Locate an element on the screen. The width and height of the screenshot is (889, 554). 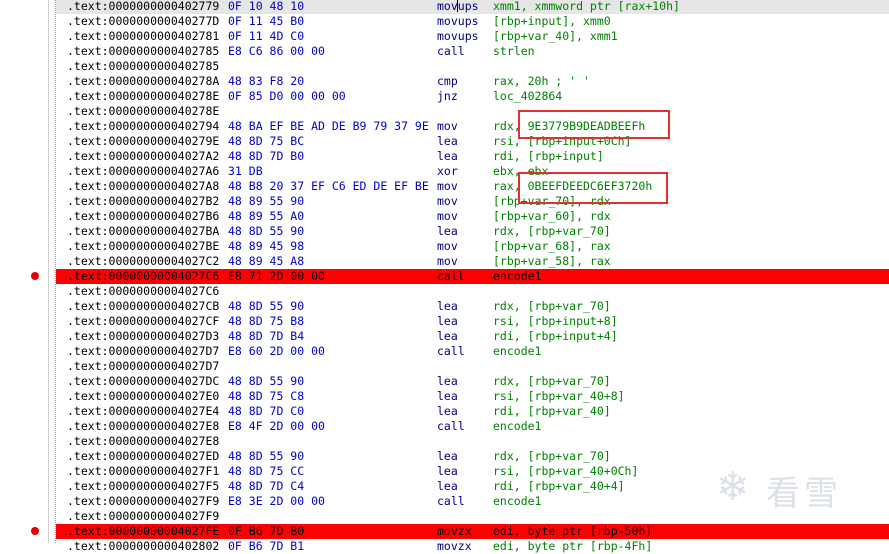
address-cell: .text:0000000000402794 is located at coordinates (143, 126).